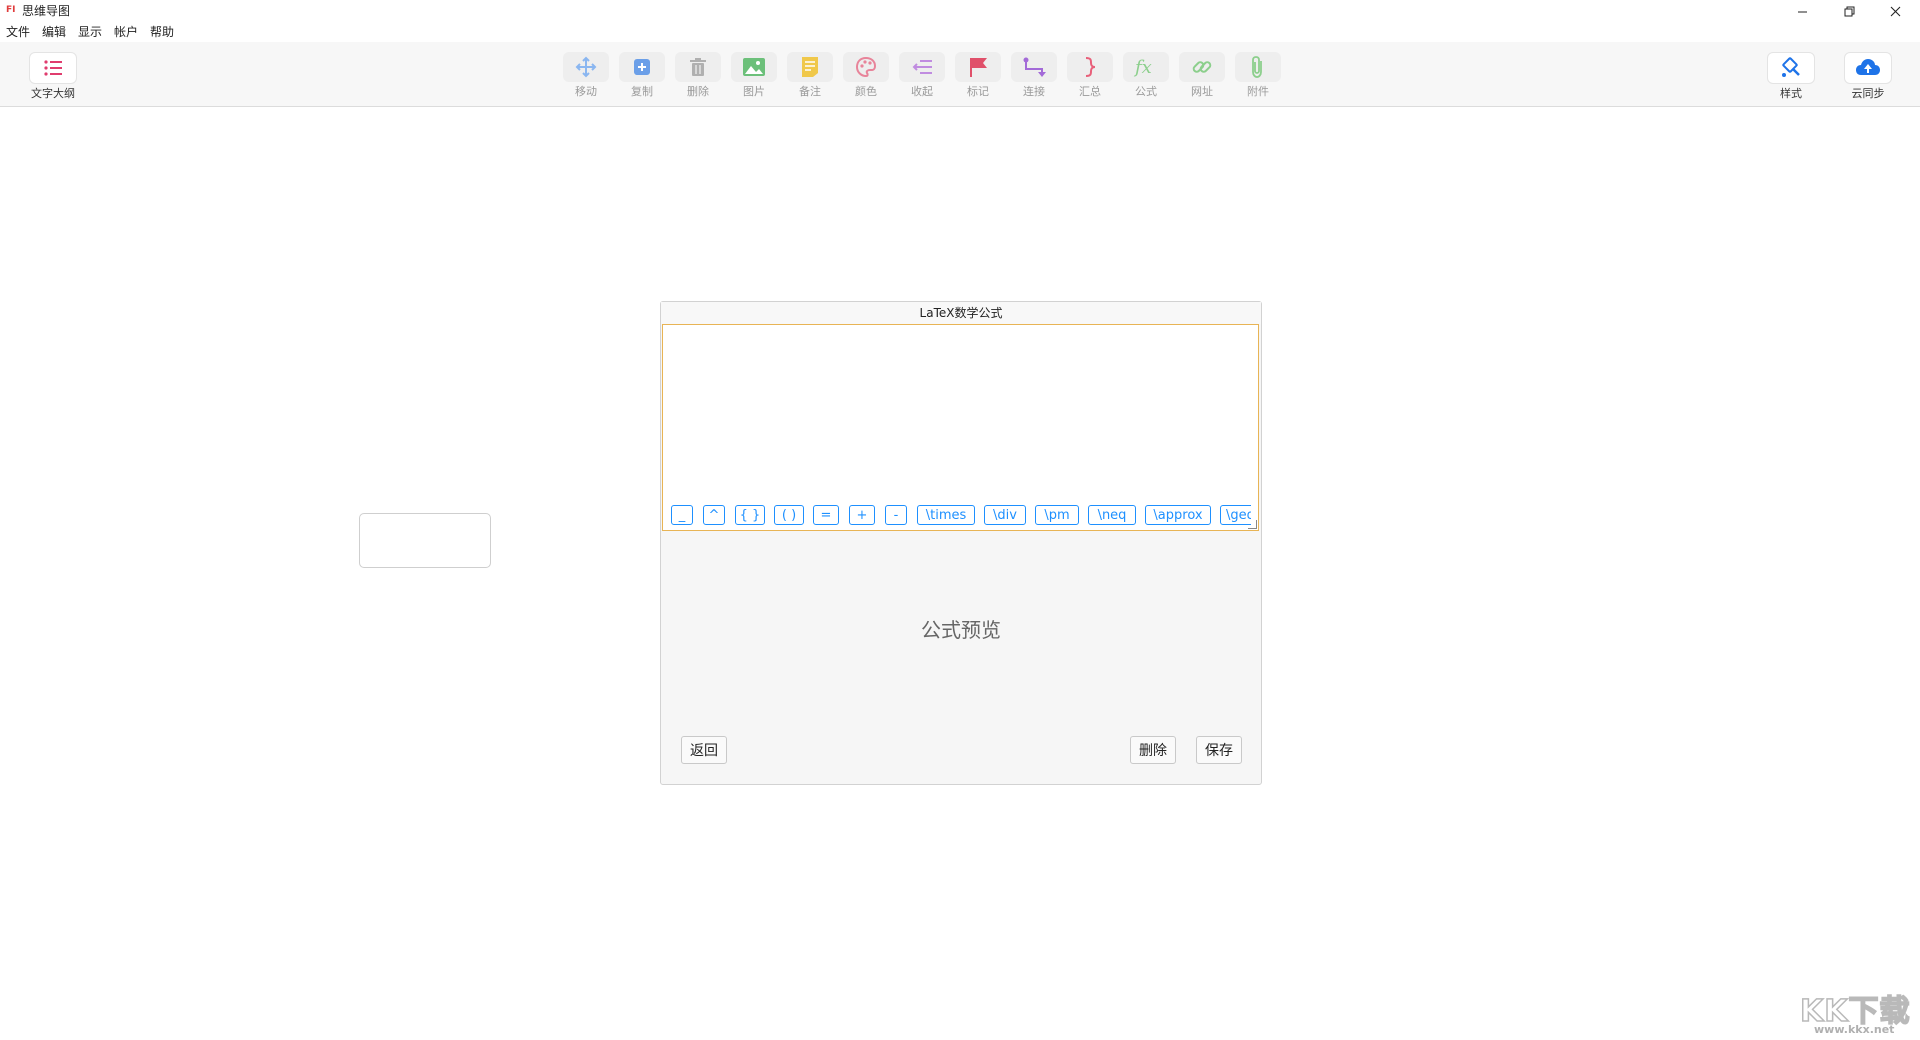  I want to click on minimize-button, so click(1802, 11).